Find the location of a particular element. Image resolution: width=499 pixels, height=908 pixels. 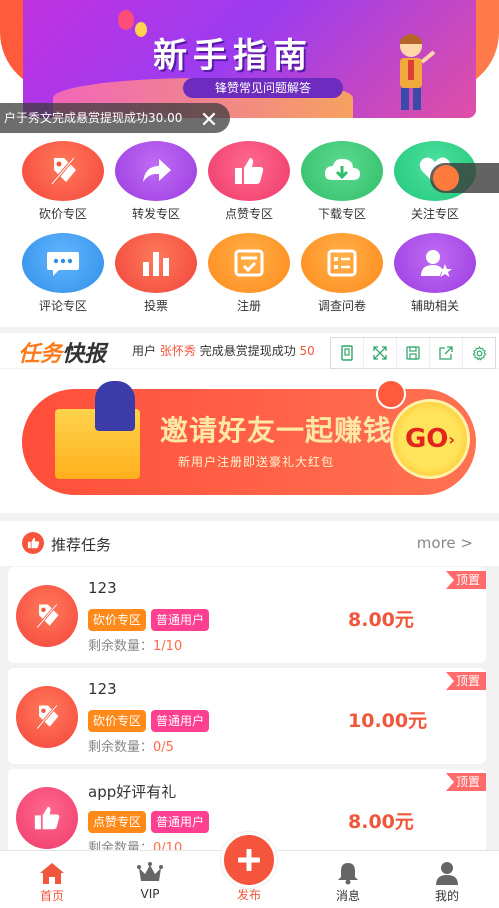

cartoon-person-icon is located at coordinates (418, 72).